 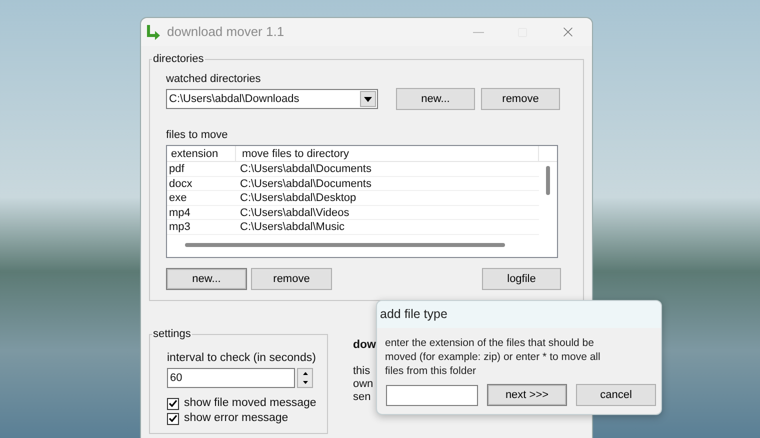 What do you see at coordinates (616, 395) in the screenshot?
I see `cancel-button: cancel` at bounding box center [616, 395].